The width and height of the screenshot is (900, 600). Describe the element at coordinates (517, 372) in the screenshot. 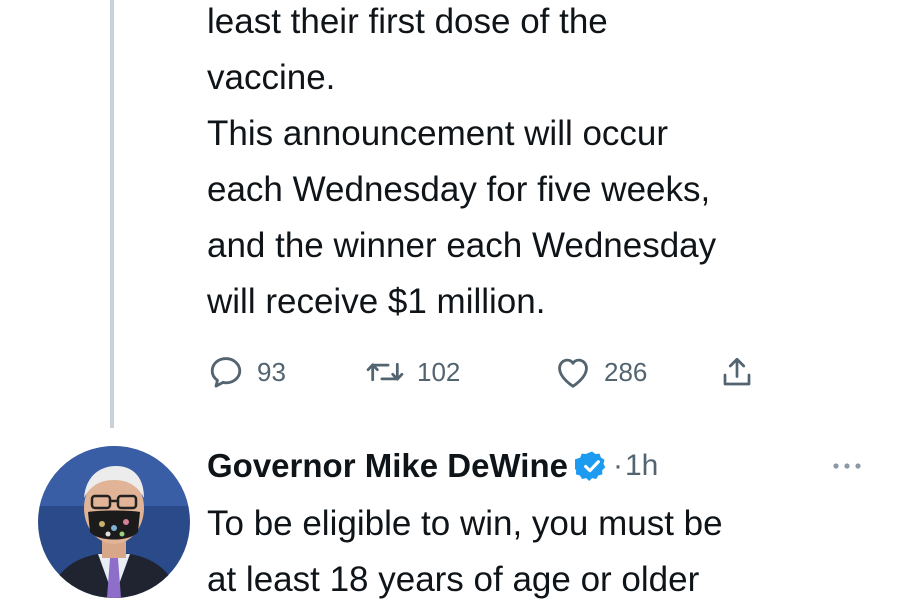

I see `tweet-action-bar: 93 102 286` at that location.